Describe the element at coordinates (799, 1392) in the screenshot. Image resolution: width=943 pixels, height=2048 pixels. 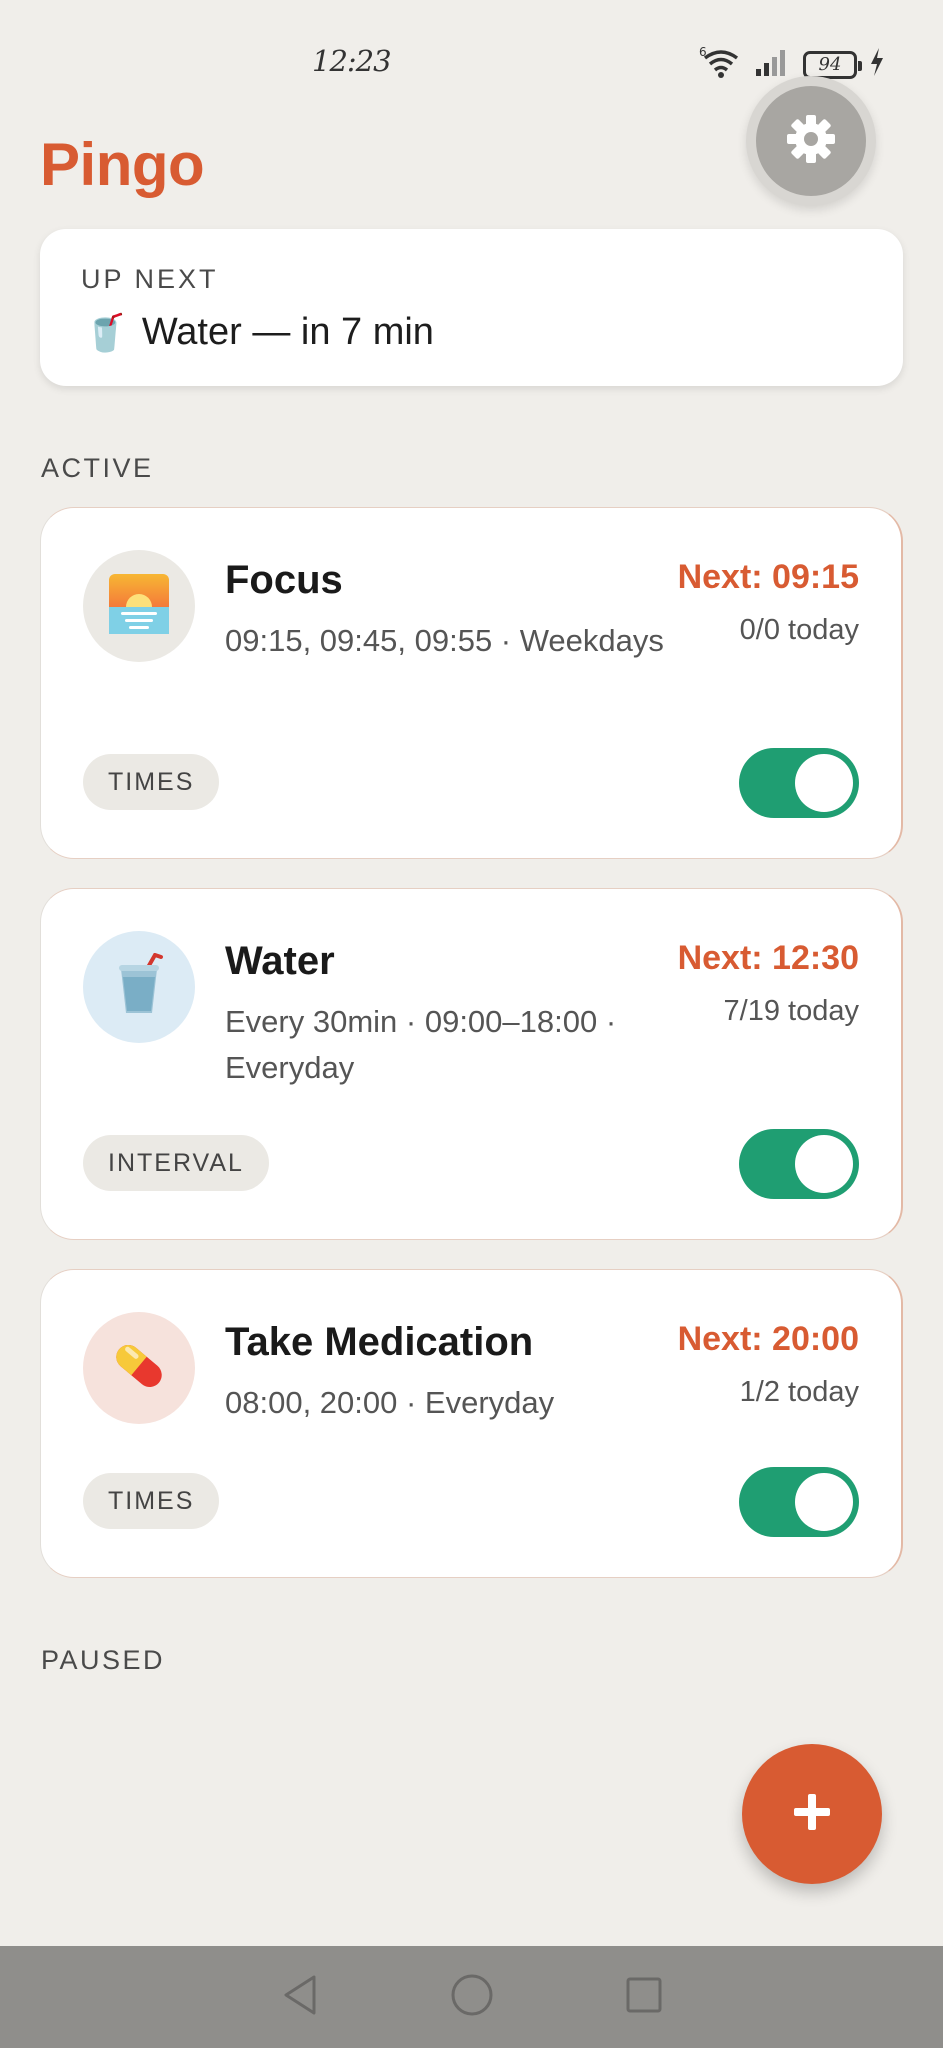
I see `reminder-count: 1/2 today` at that location.